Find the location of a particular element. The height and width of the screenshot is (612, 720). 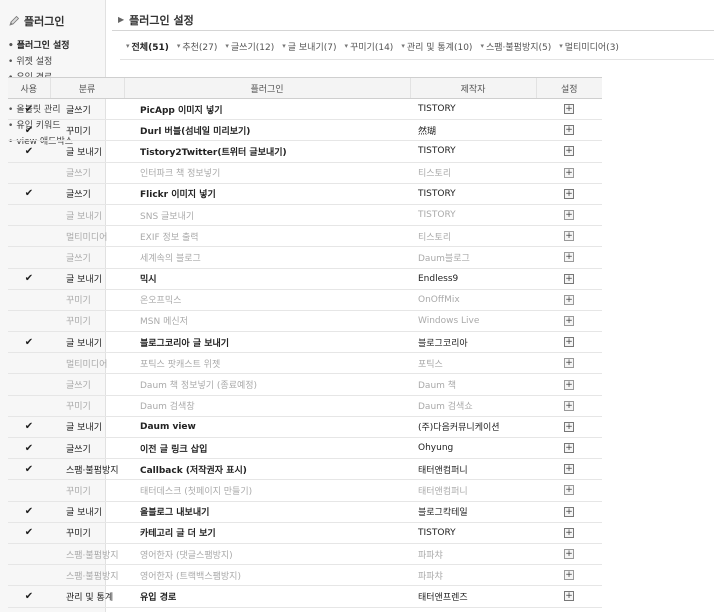

table-row: ✔ 글 보내기 올블로그 내보내기 블로그칵테일 + is located at coordinates (305, 512).